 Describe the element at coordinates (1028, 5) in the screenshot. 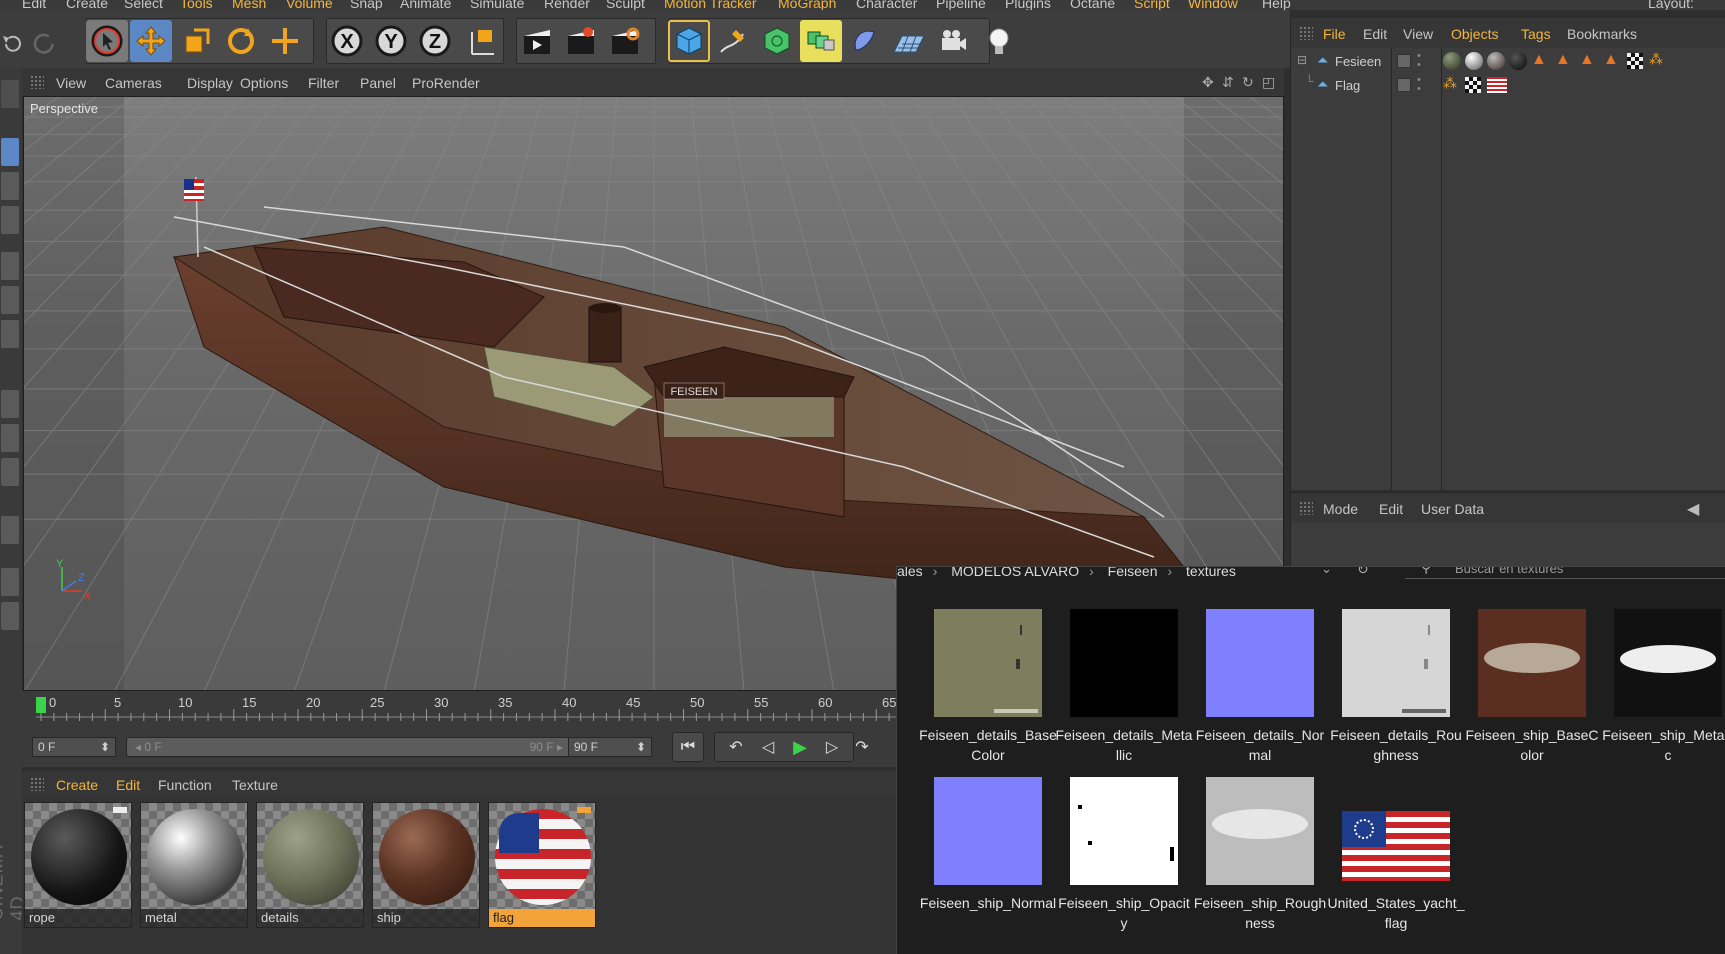

I see `menu-plugins: Plugins` at that location.